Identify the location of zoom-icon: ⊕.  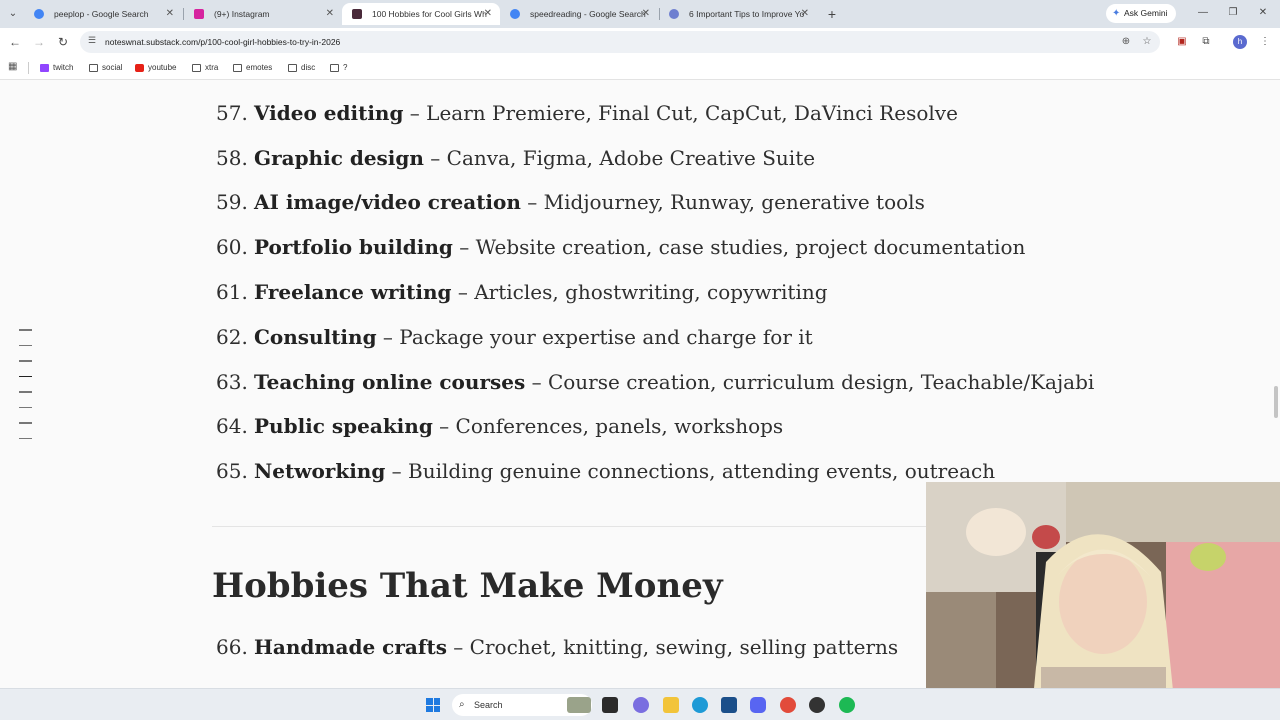
(1126, 42).